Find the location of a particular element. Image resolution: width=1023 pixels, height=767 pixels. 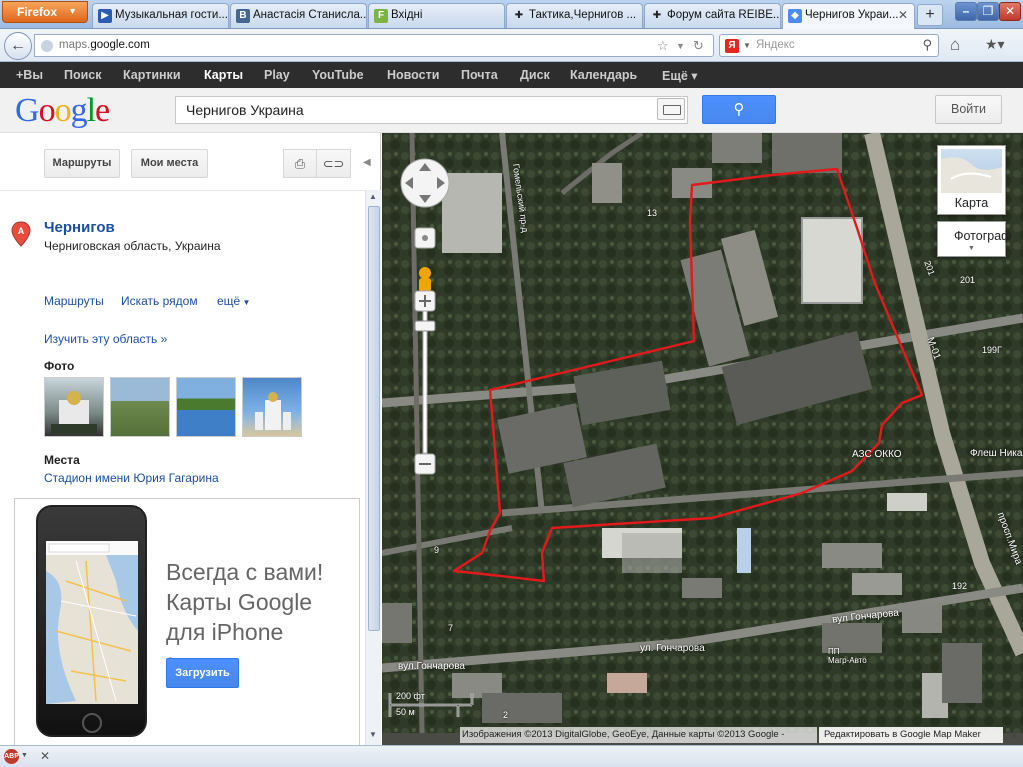

street-label: ул. Гончарова is located at coordinates (672, 648).